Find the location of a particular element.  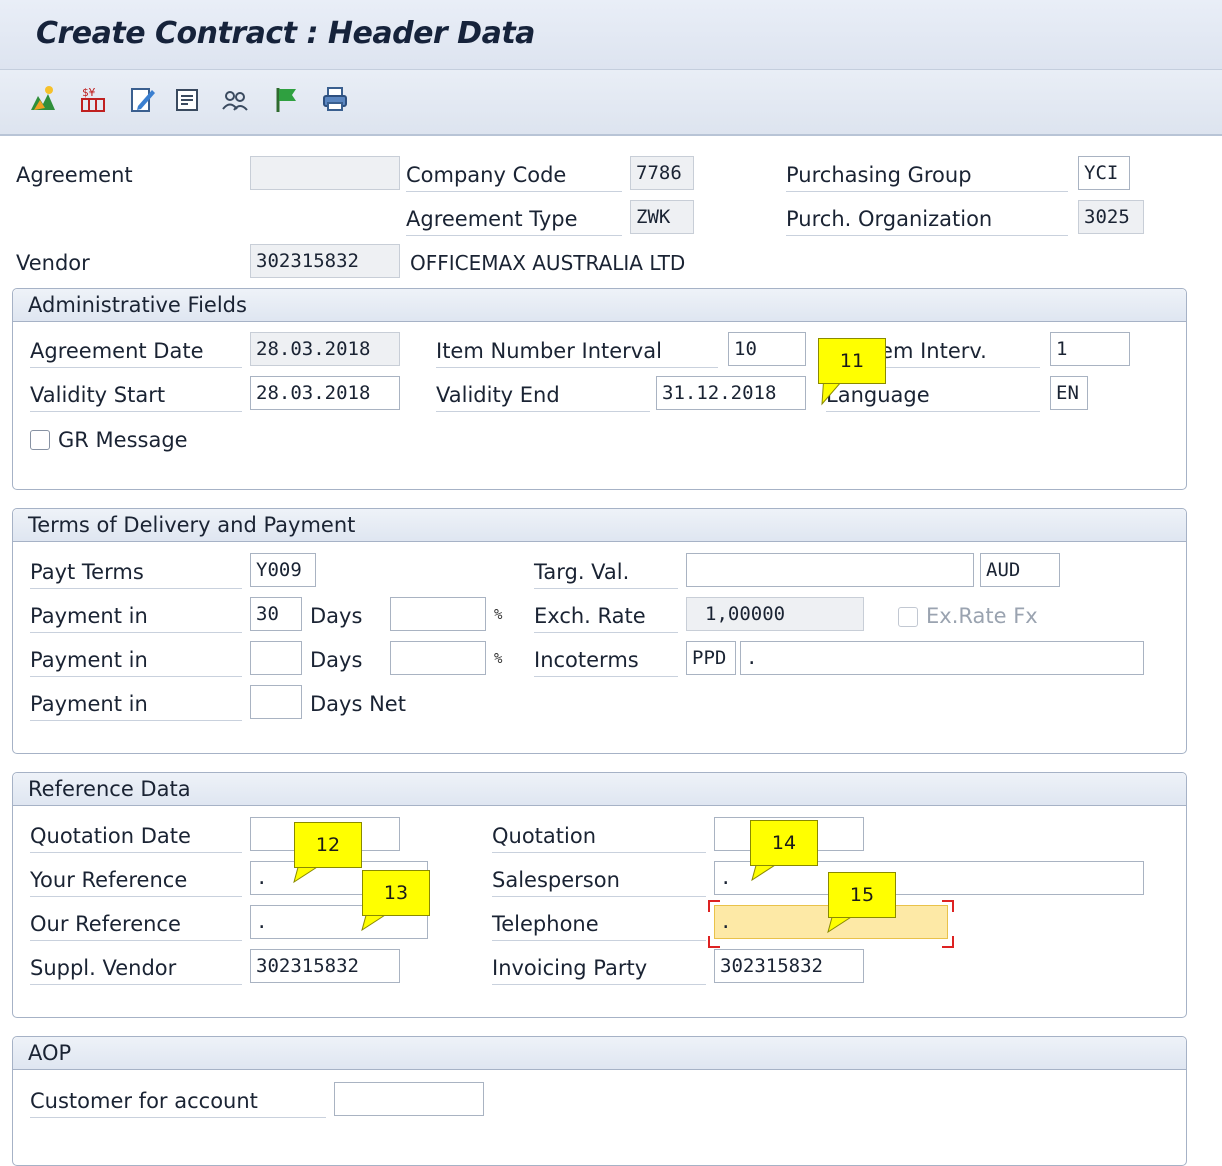

gr-message-checkbox is located at coordinates (40, 440).